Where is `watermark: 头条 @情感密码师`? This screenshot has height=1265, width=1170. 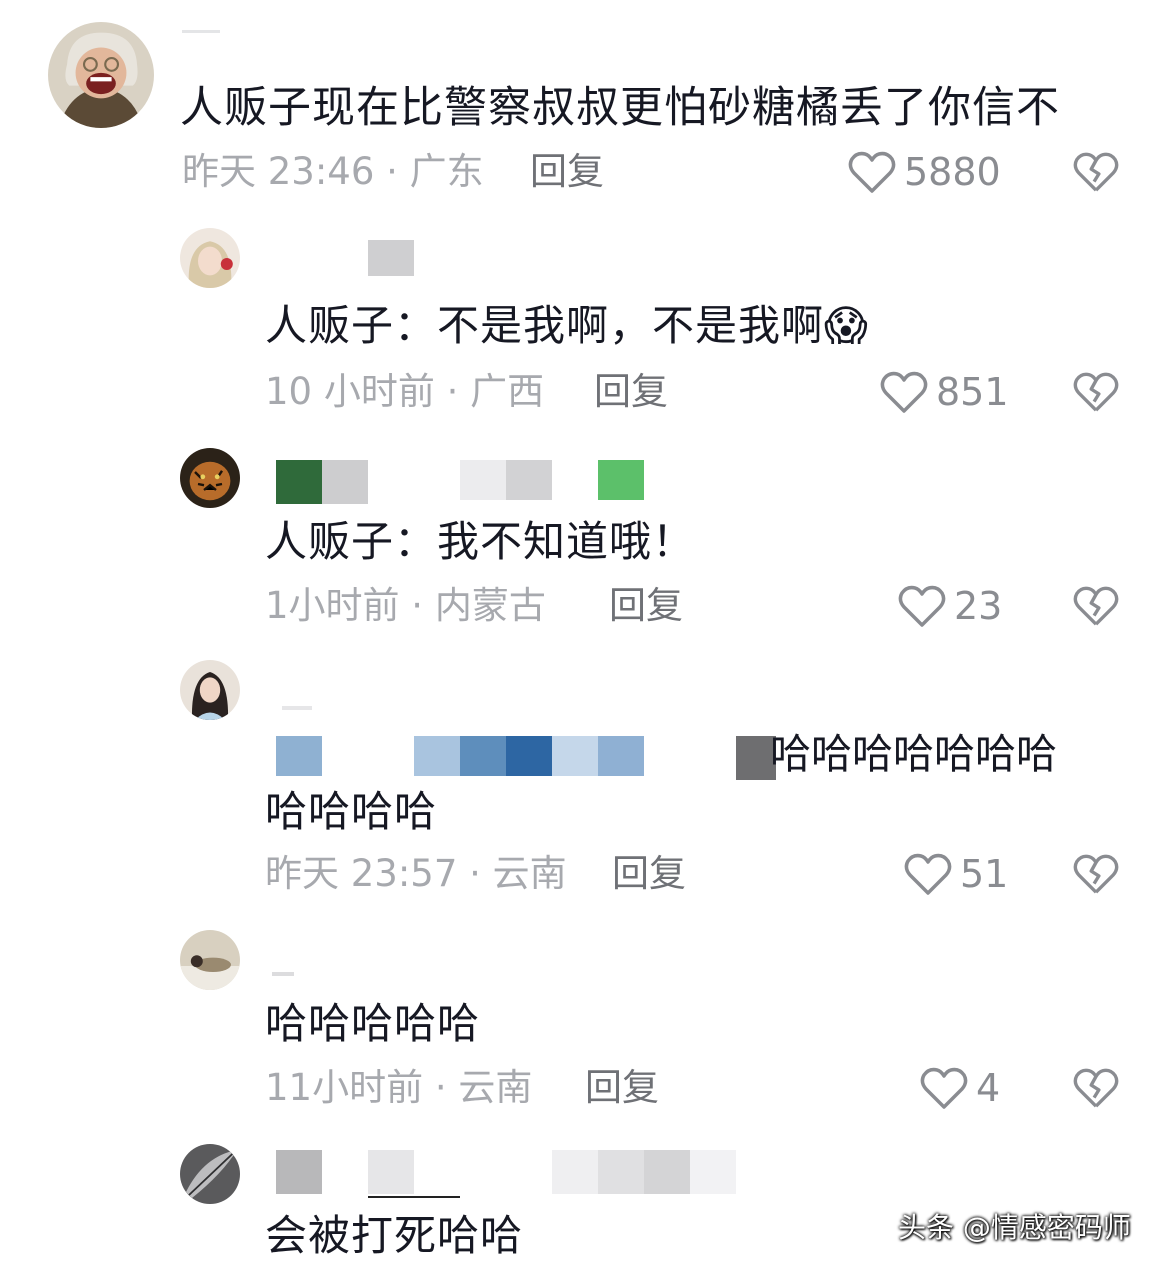
watermark: 头条 @情感密码师 is located at coordinates (1014, 1227).